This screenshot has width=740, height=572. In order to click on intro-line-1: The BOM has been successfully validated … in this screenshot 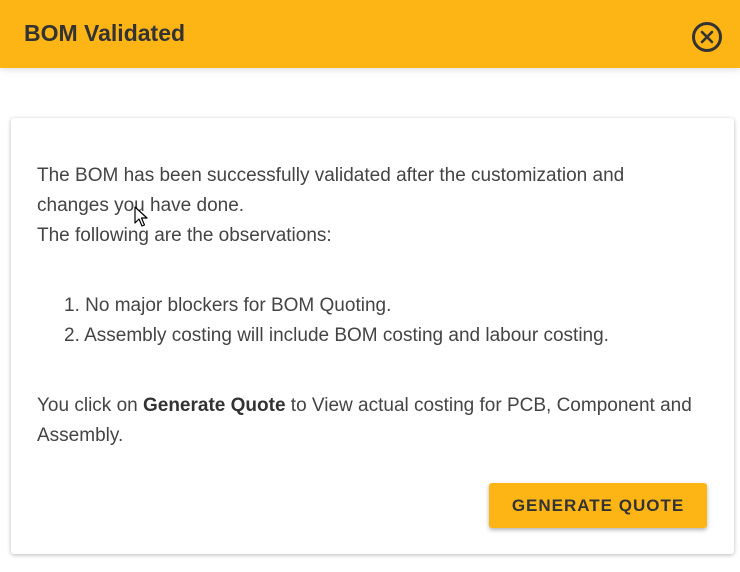, I will do `click(331, 190)`.